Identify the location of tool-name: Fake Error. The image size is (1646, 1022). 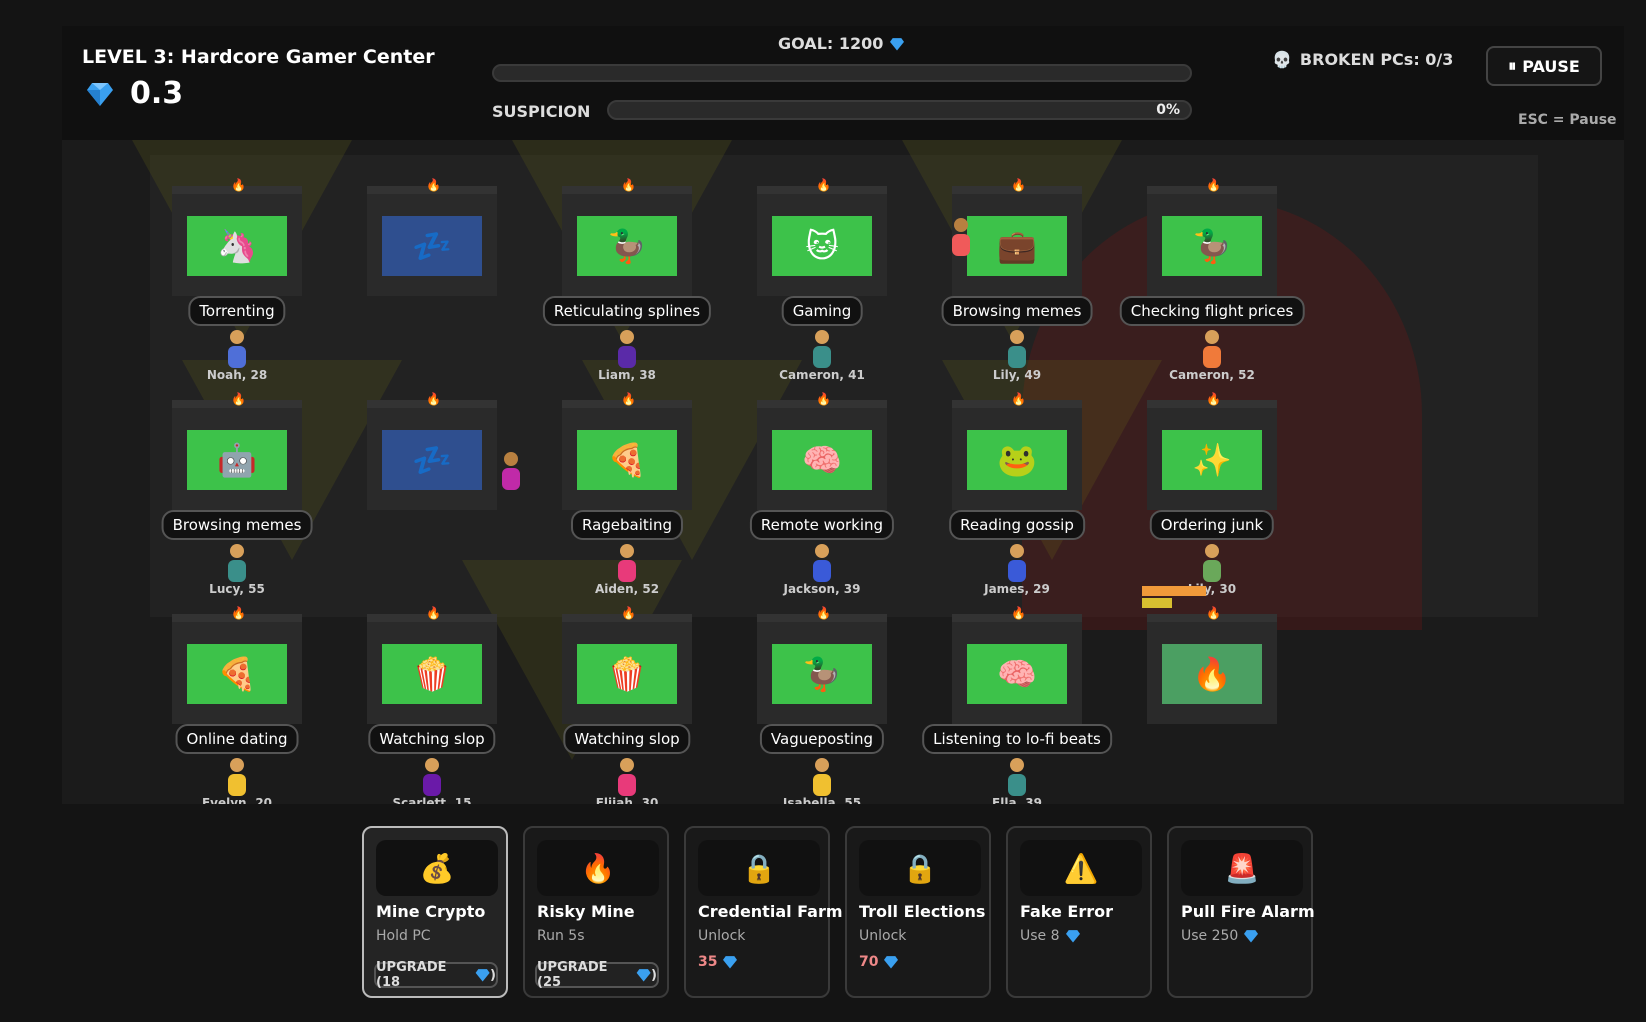
(1067, 911).